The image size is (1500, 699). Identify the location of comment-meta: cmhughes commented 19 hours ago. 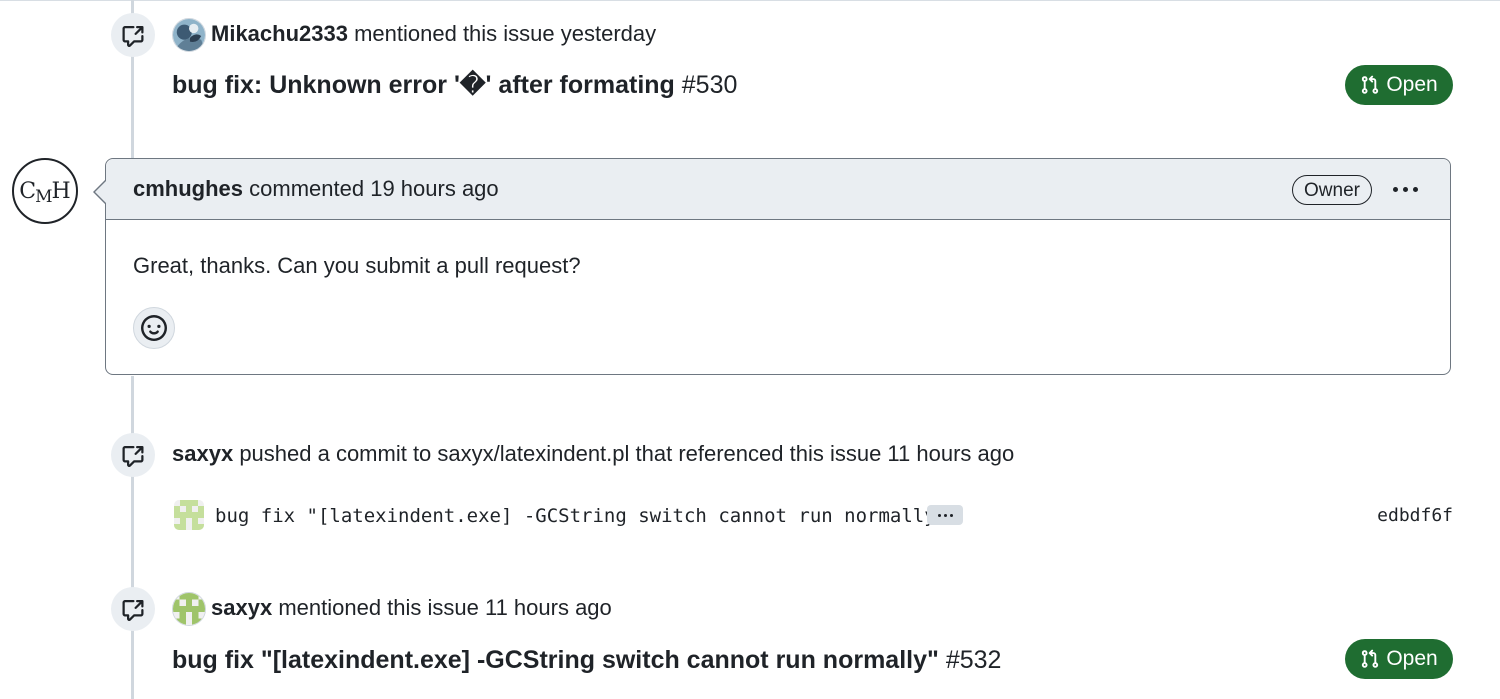
(316, 189).